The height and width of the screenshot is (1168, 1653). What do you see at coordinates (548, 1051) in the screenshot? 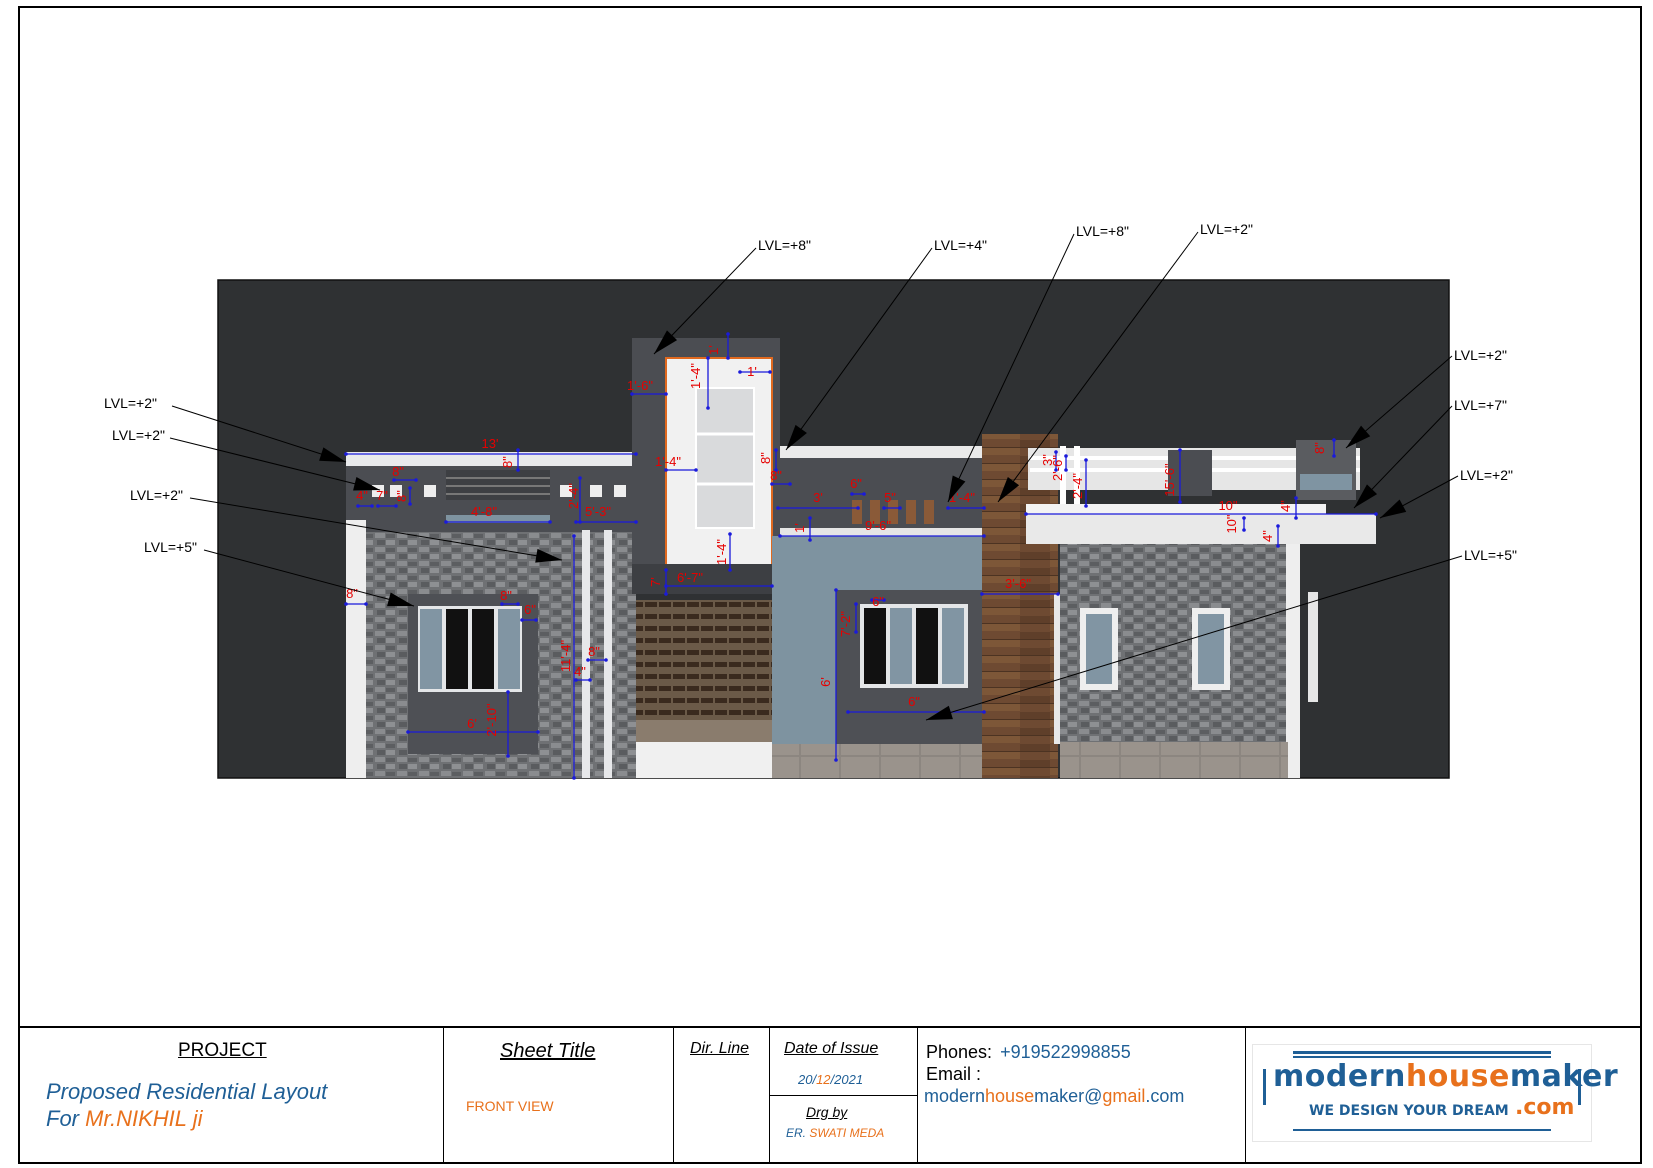
I see `sheet-title-label: Sheet Title` at bounding box center [548, 1051].